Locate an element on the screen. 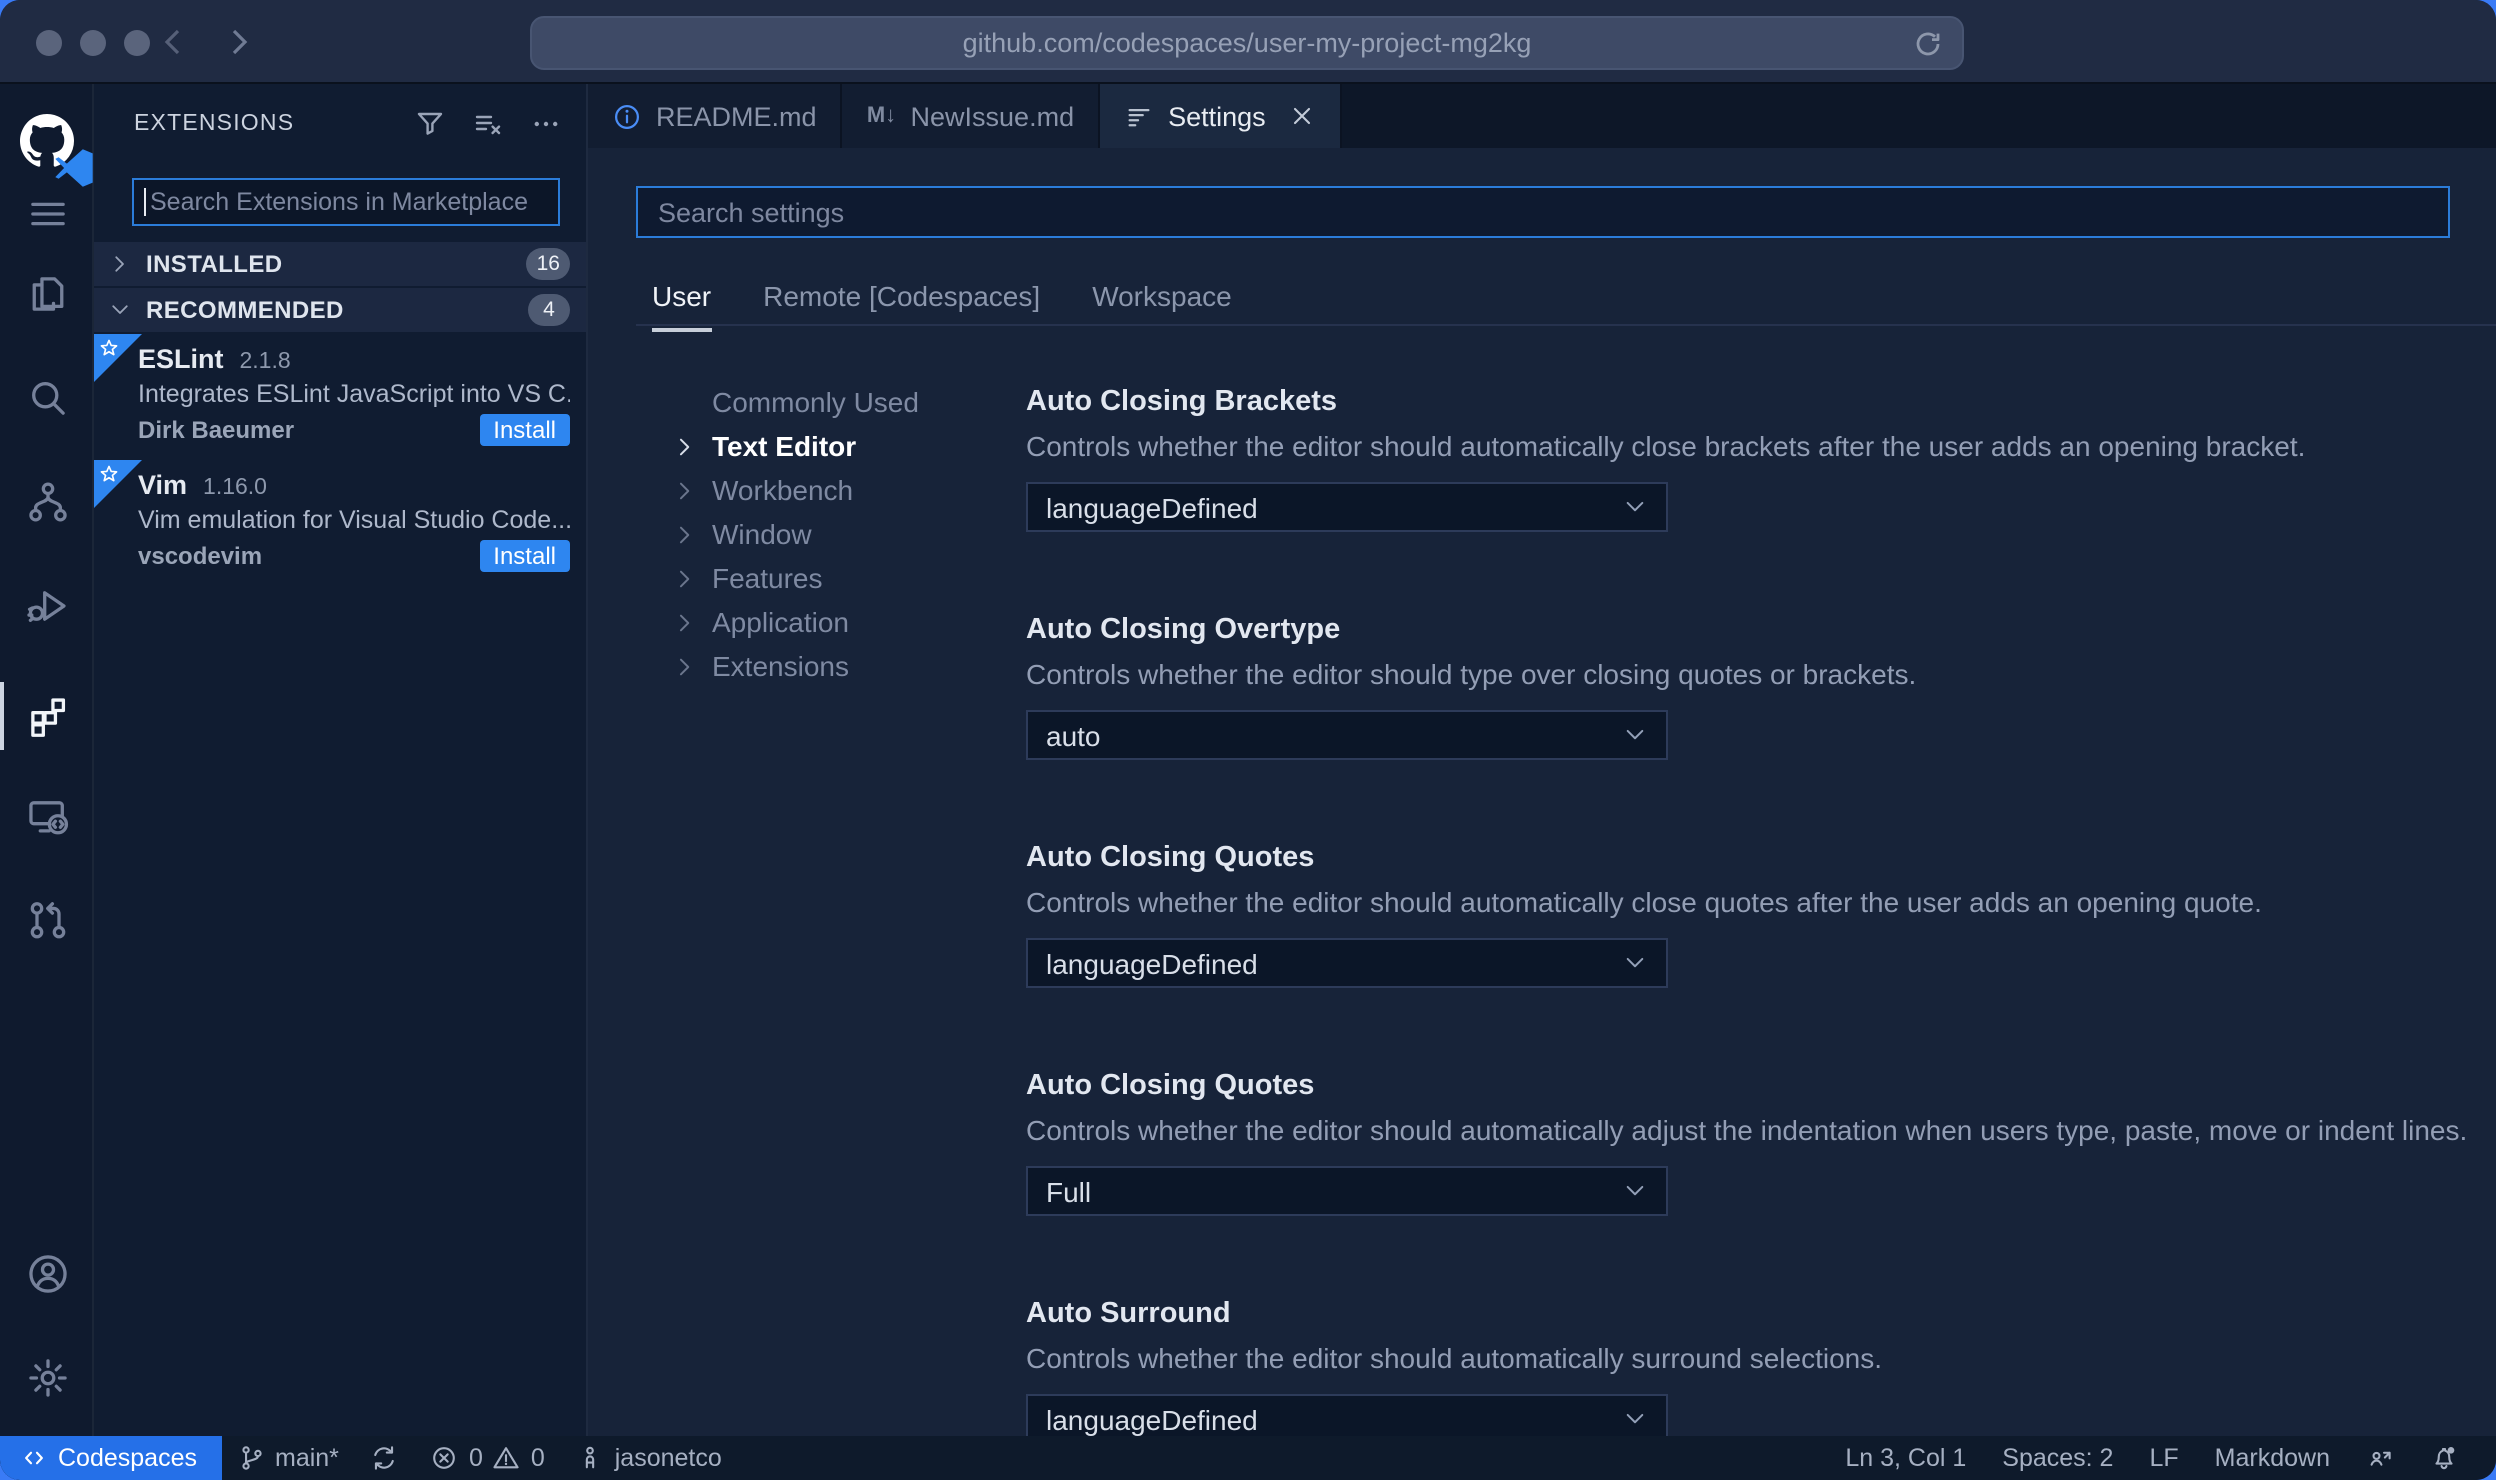 This screenshot has height=1480, width=2496. text-caret is located at coordinates (145, 202).